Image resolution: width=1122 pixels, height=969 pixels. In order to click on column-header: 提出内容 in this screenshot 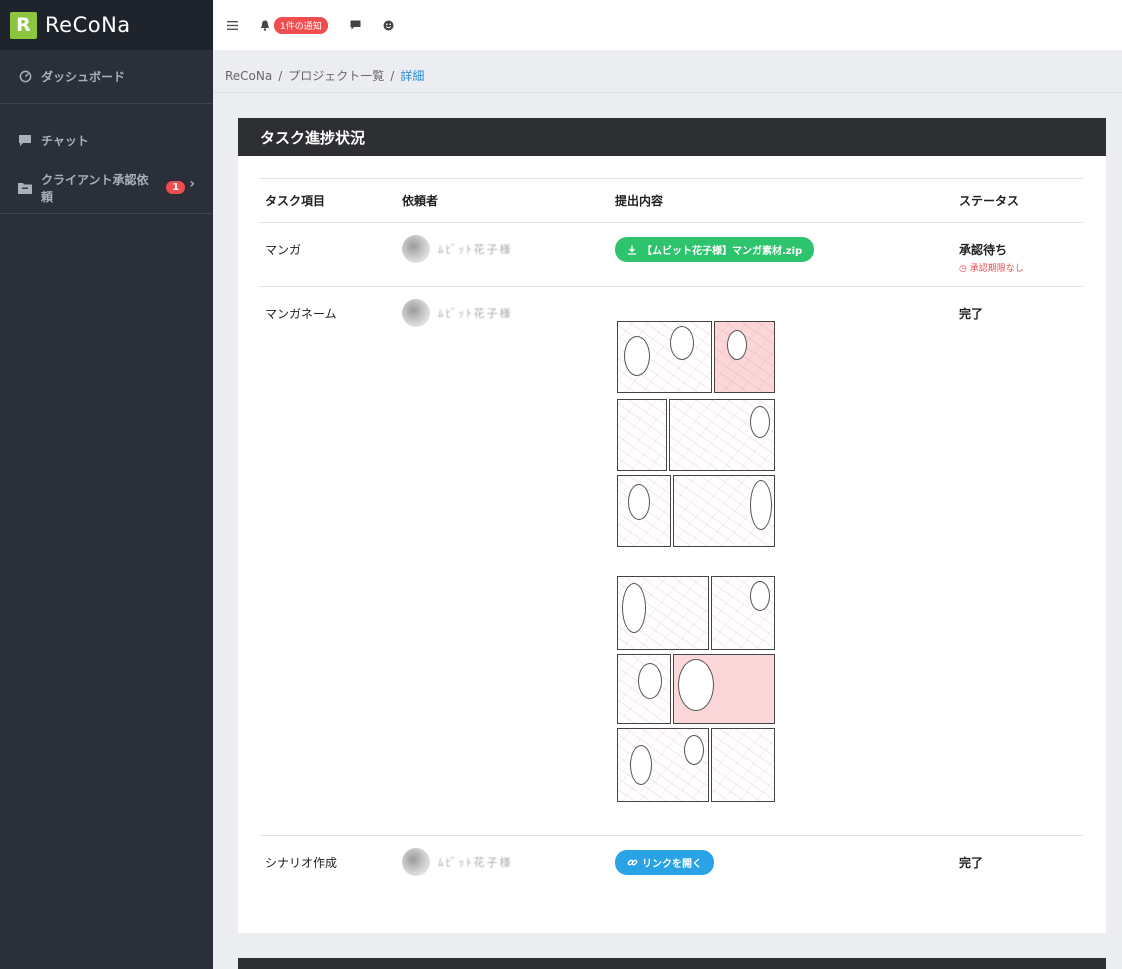, I will do `click(781, 200)`.